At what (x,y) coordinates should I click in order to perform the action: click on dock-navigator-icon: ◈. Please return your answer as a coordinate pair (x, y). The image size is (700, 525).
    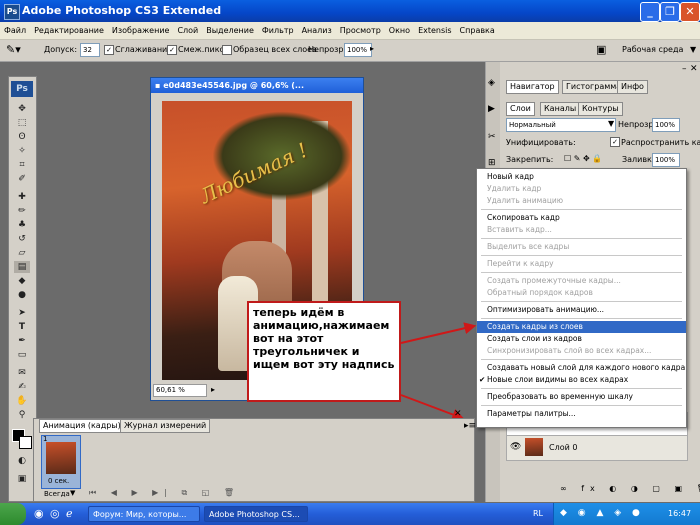
    Looking at the image, I should click on (491, 83).